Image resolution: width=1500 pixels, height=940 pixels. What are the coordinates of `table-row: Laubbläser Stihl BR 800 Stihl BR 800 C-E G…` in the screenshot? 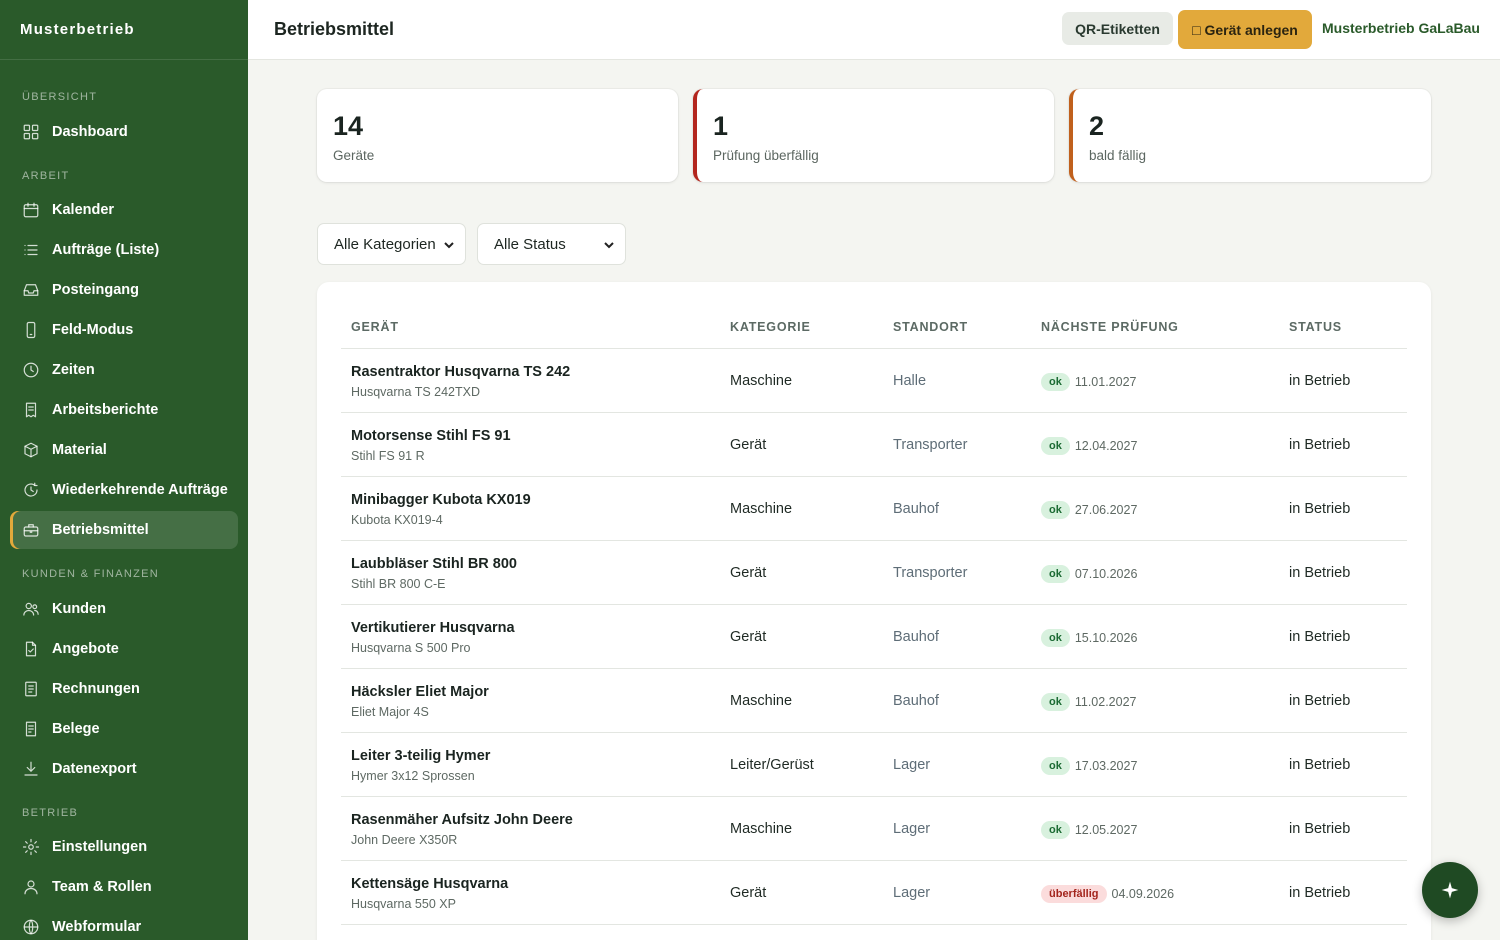 It's located at (874, 573).